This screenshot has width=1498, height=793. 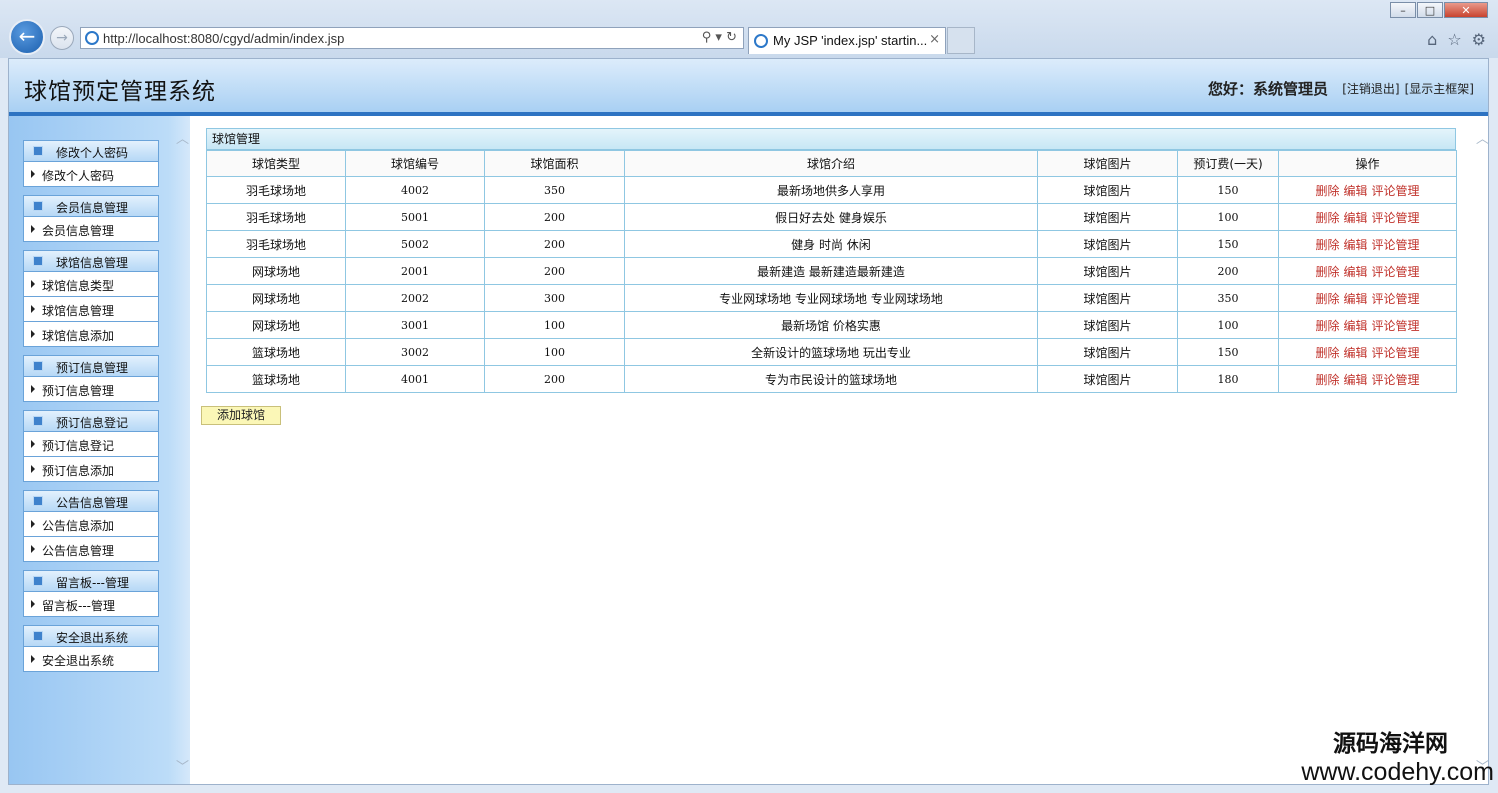 What do you see at coordinates (91, 389) in the screenshot?
I see `menu-item: 预订信息管理` at bounding box center [91, 389].